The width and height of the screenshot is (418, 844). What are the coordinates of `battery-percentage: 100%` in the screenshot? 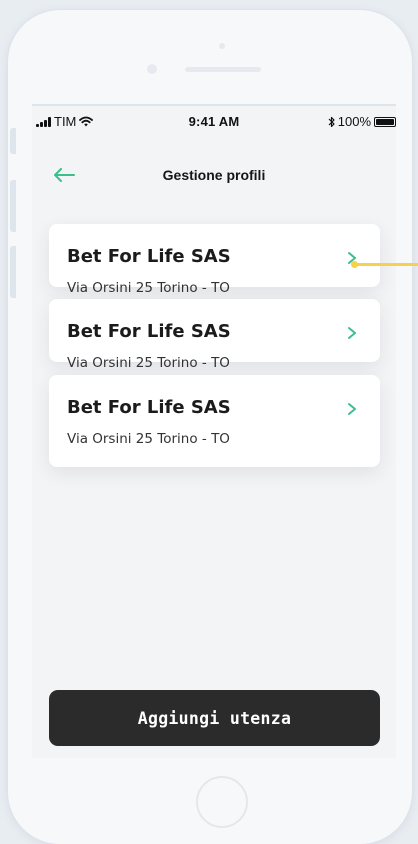 It's located at (354, 121).